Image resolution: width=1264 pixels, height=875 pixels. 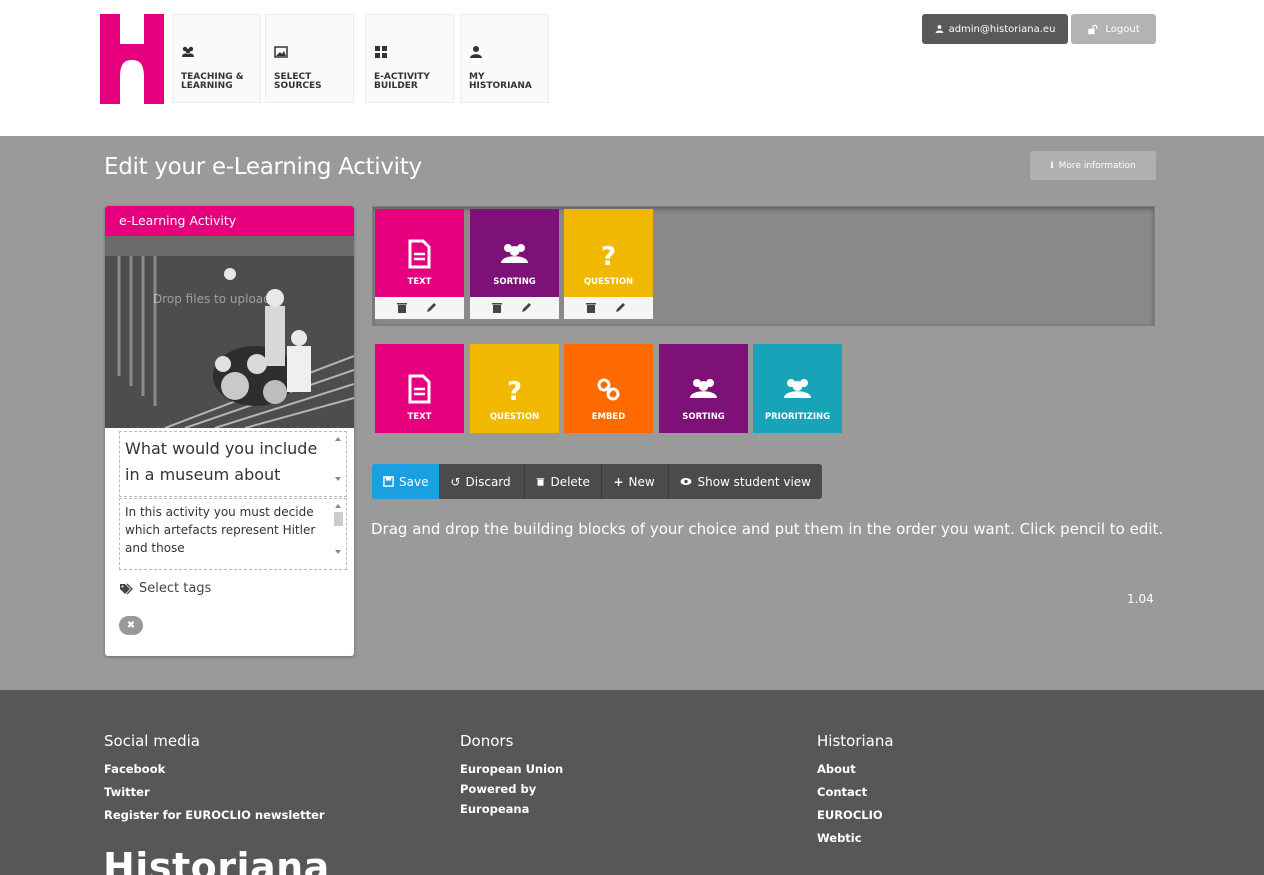 I want to click on student-view-button: Show student view, so click(x=745, y=481).